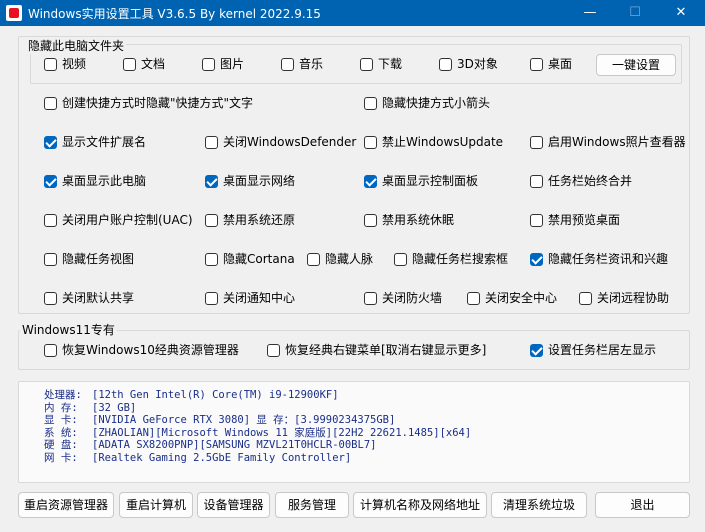  I want to click on option-checkbox-label: 关闭用户账户控制(UAC), so click(127, 220).